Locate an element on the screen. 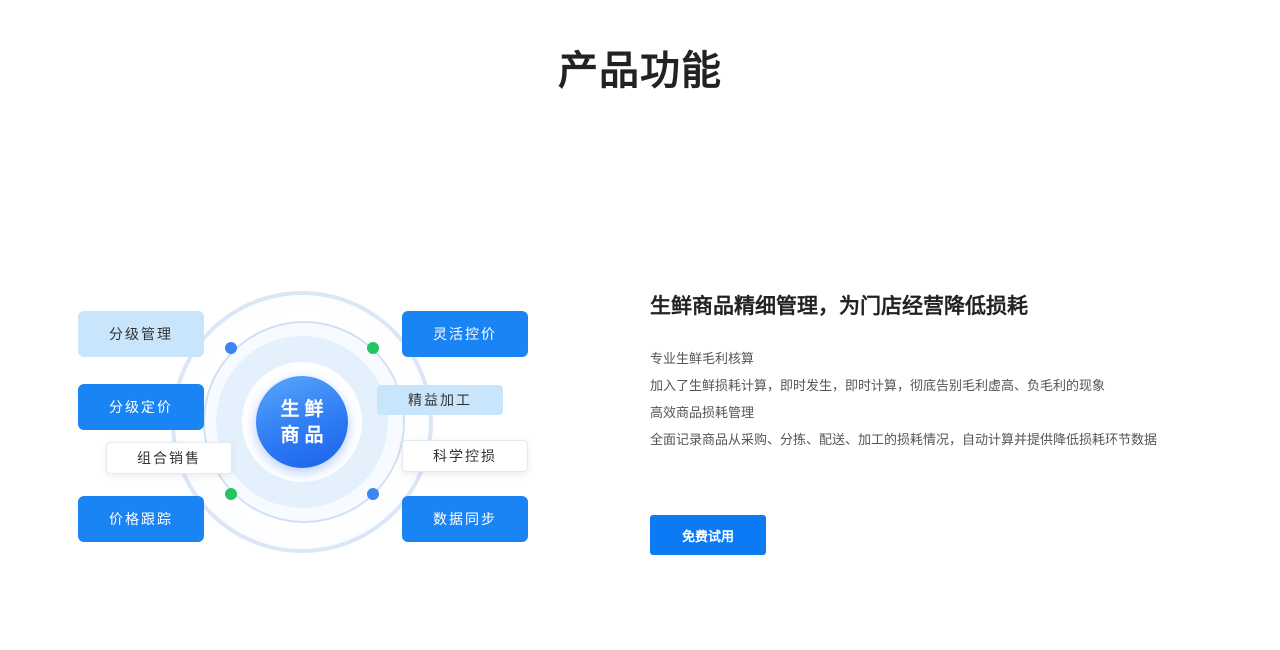 This screenshot has width=1280, height=650. center-label: 生鲜商品 is located at coordinates (304, 422).